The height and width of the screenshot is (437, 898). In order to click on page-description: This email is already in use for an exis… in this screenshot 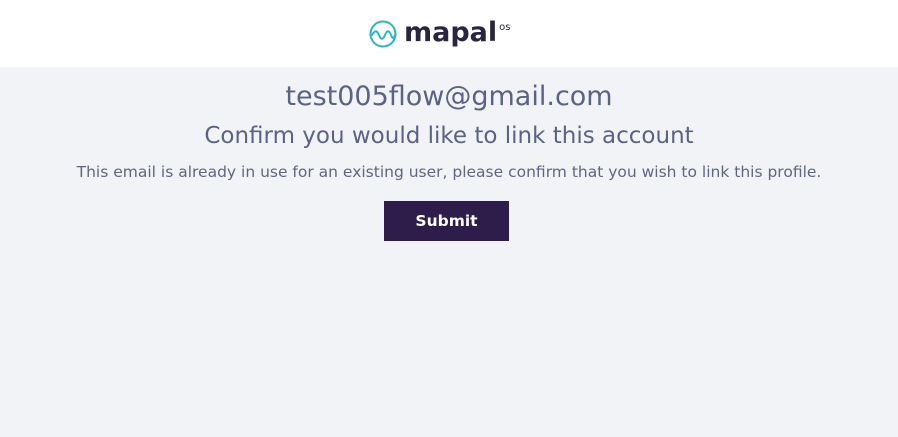, I will do `click(449, 172)`.